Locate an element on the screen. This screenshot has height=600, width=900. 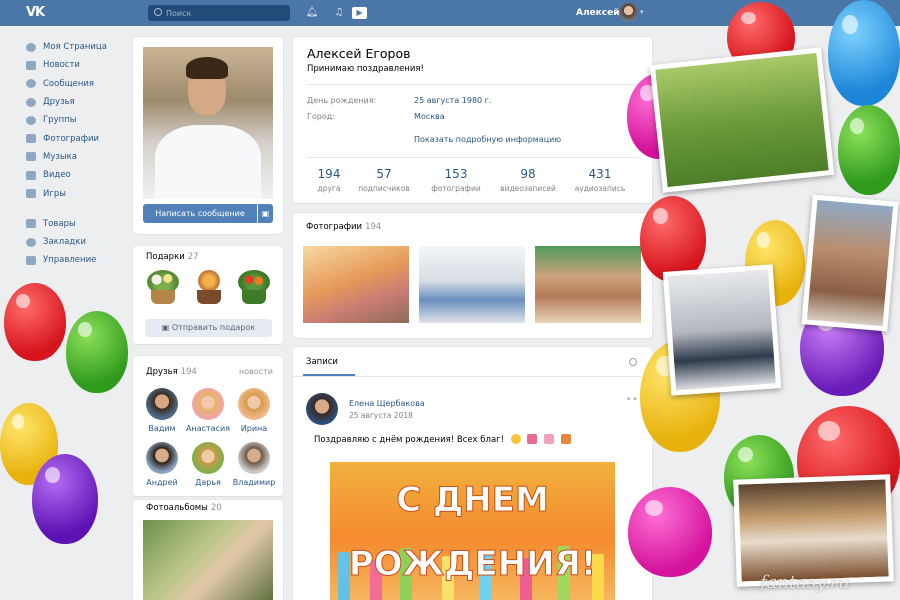
profile-name: Алексей Егоров is located at coordinates (359, 53).